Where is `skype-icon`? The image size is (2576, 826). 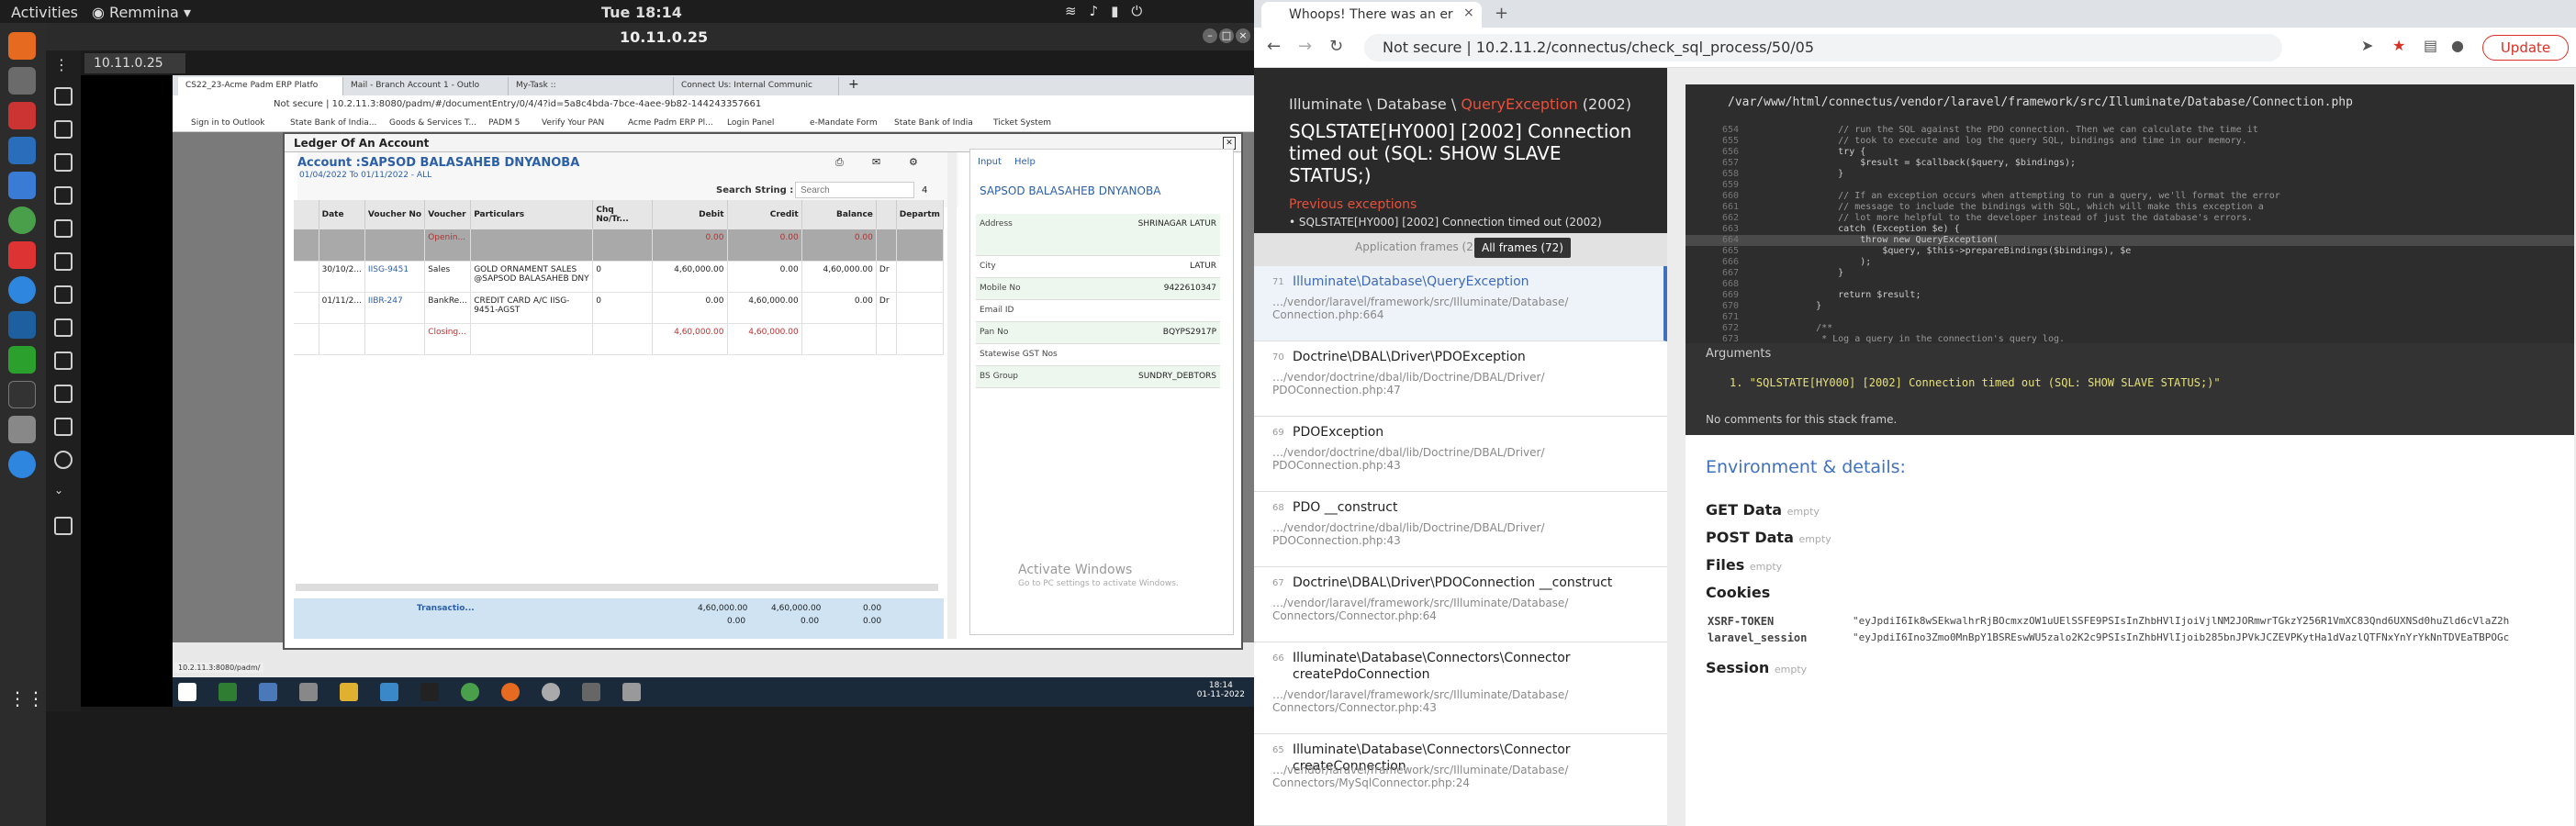
skype-icon is located at coordinates (22, 290).